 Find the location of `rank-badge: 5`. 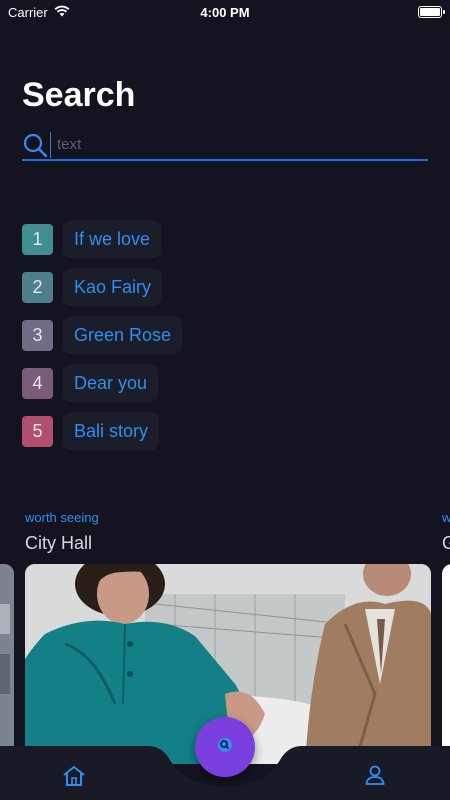

rank-badge: 5 is located at coordinates (37, 431).